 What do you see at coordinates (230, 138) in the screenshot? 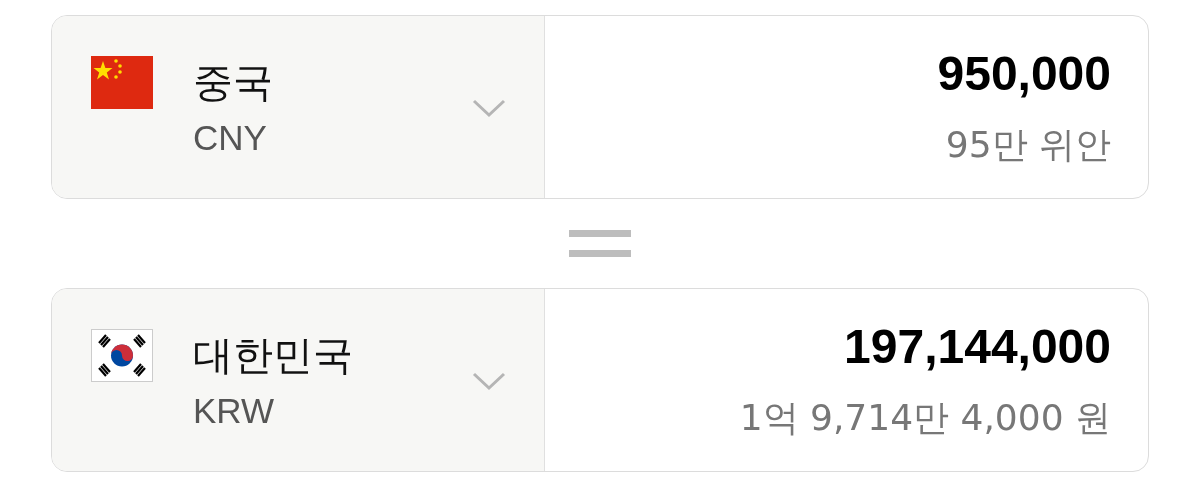
I see `currency-code: CNY` at bounding box center [230, 138].